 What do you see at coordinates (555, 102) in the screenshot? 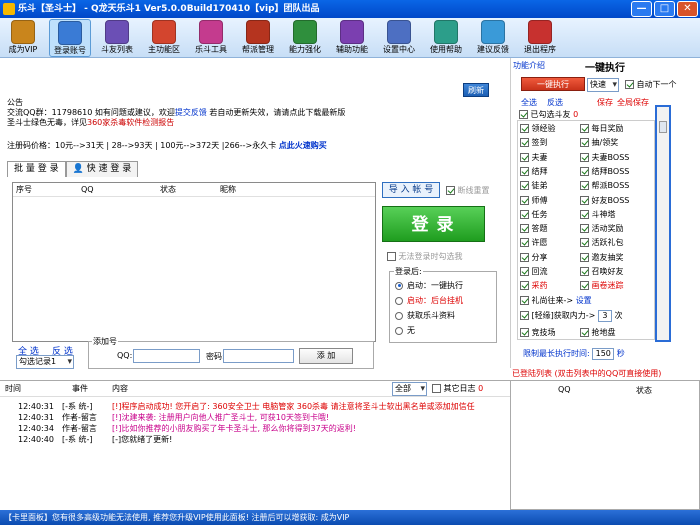
I see `tasks-invert: 反选` at bounding box center [555, 102].